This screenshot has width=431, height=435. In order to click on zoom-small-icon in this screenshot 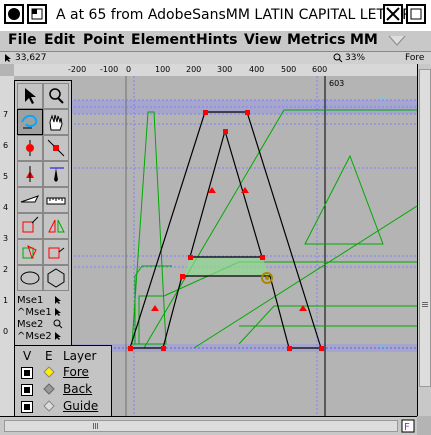, I will do `click(338, 58)`.